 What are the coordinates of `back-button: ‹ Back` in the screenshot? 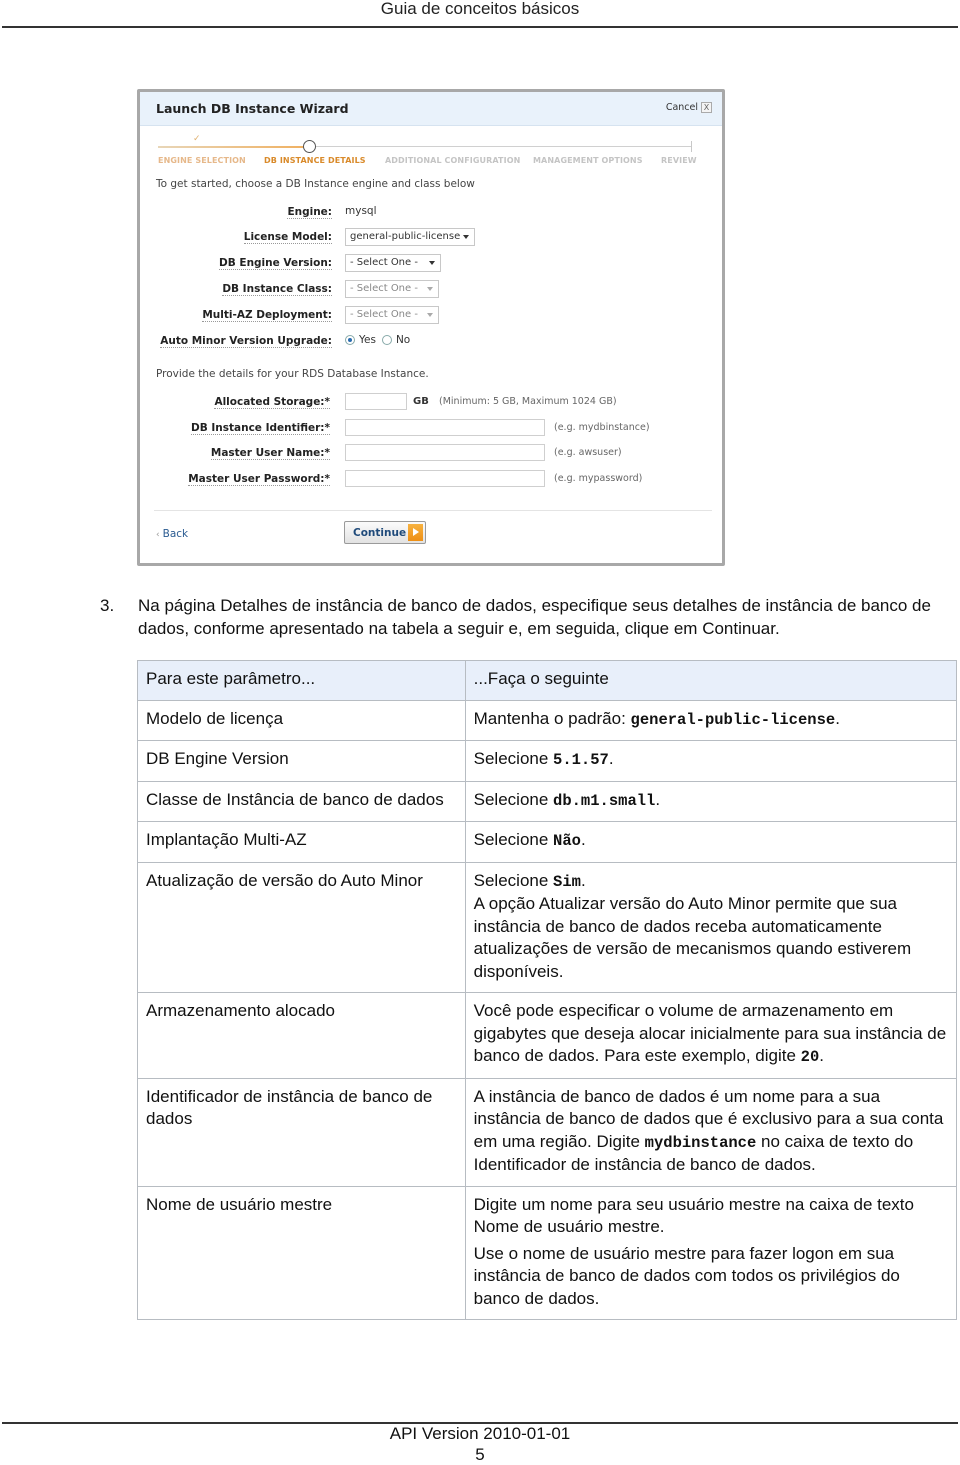 It's located at (172, 534).